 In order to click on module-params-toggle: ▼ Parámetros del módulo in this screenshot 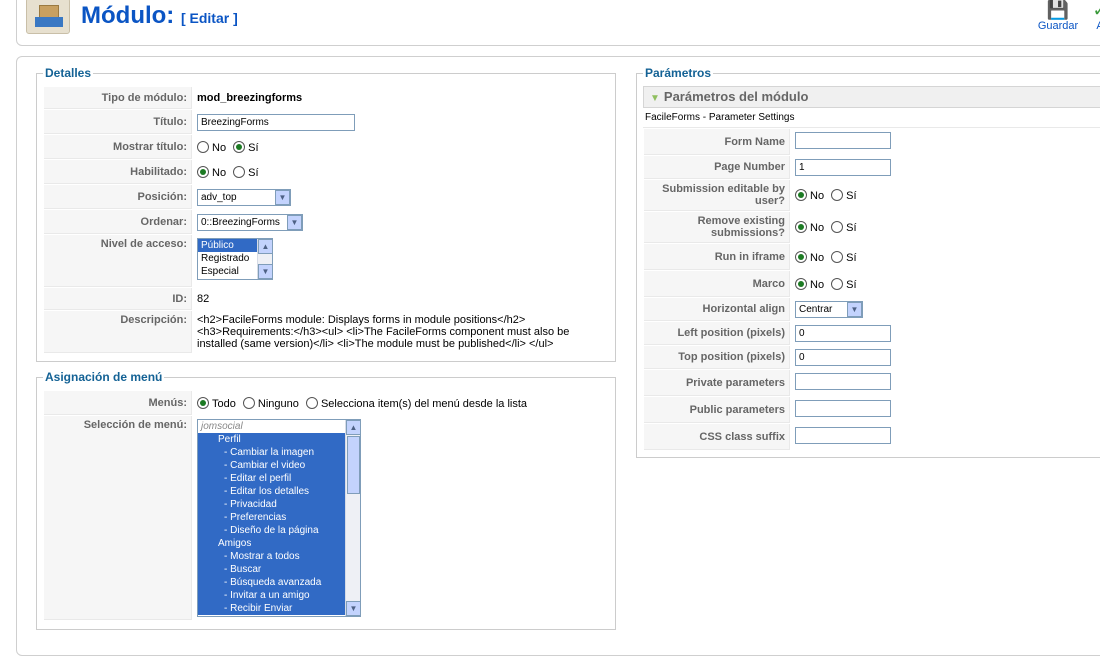, I will do `click(871, 97)`.